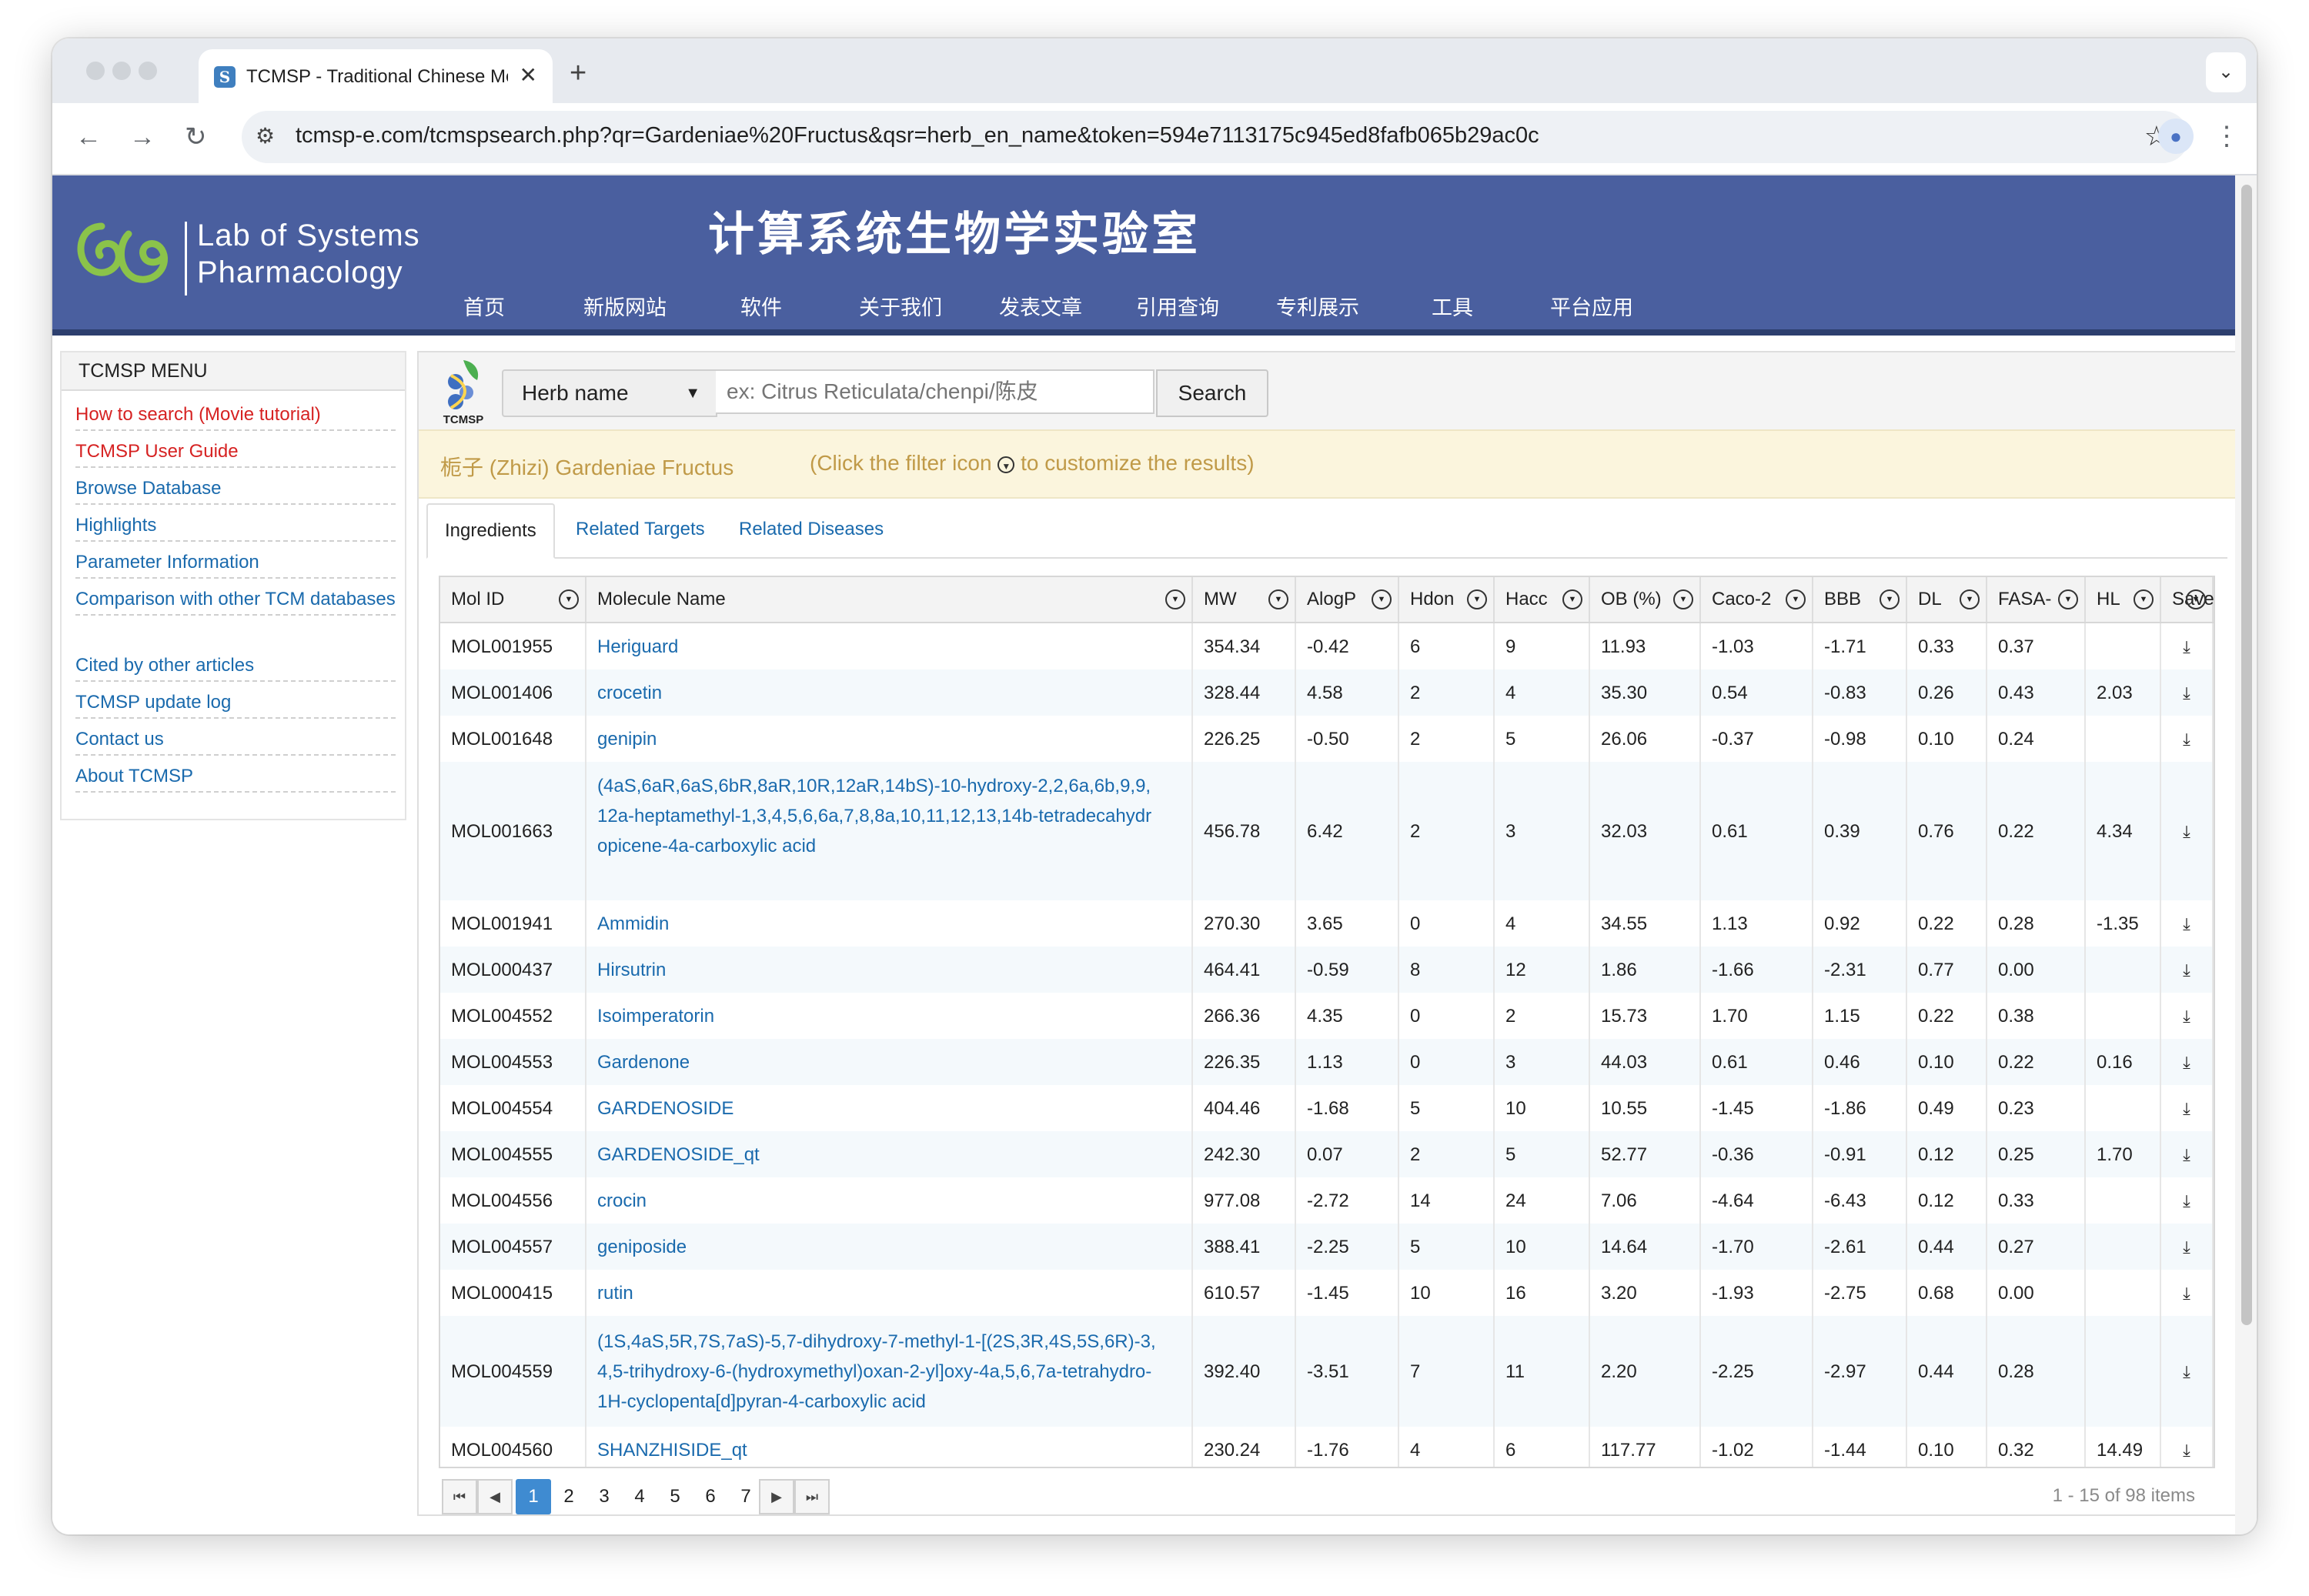  Describe the element at coordinates (1177, 306) in the screenshot. I see `nav-citations: 引用查询` at that location.